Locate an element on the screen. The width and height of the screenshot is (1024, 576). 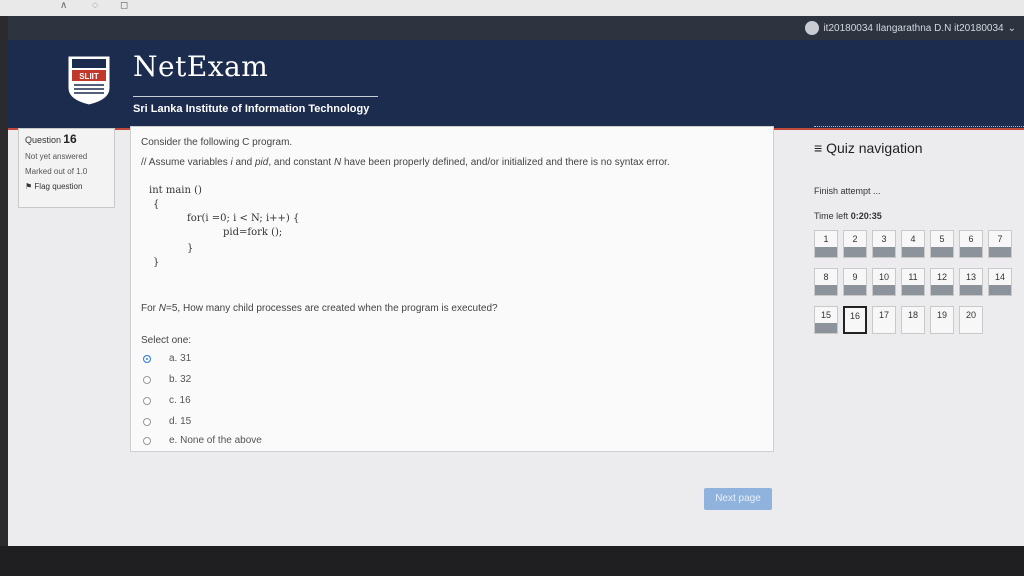
flag-question-link: ⚑ Flag question is located at coordinates (66, 186).